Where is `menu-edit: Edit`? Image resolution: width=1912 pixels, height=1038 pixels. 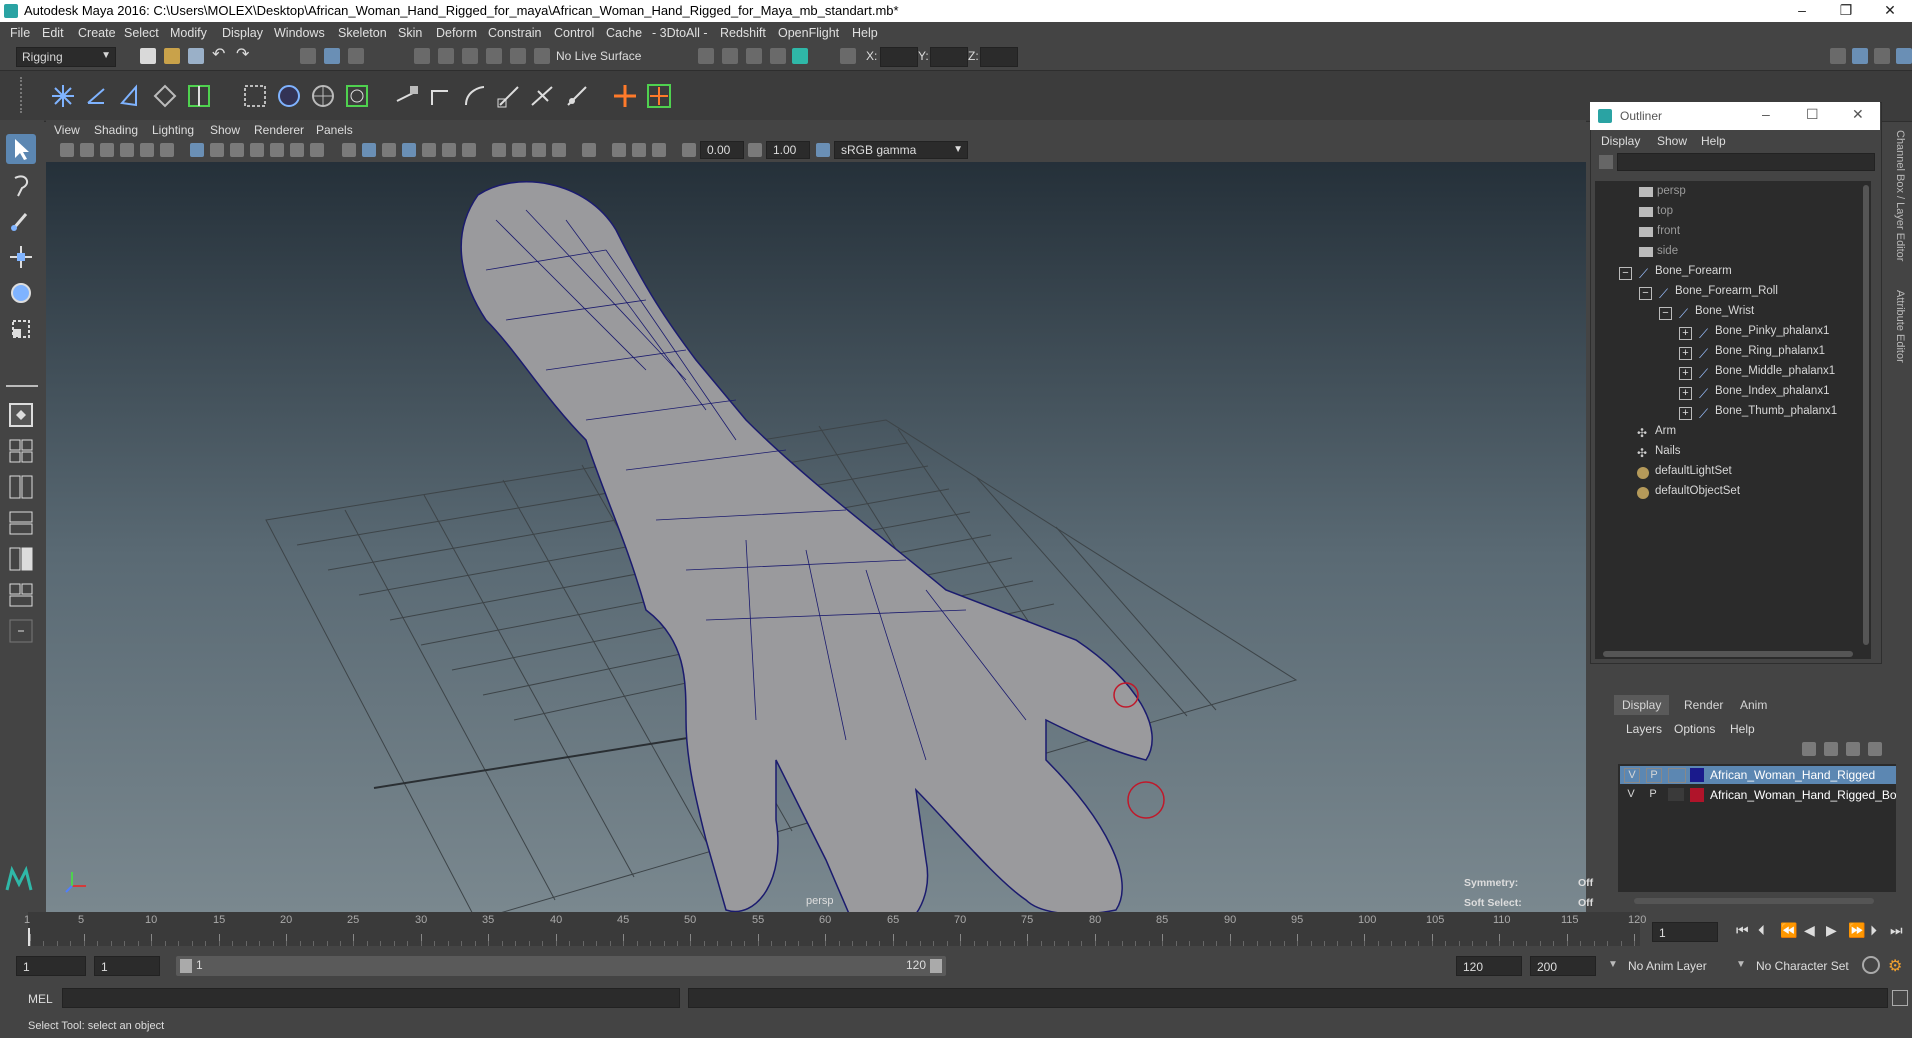
menu-edit: Edit is located at coordinates (53, 33).